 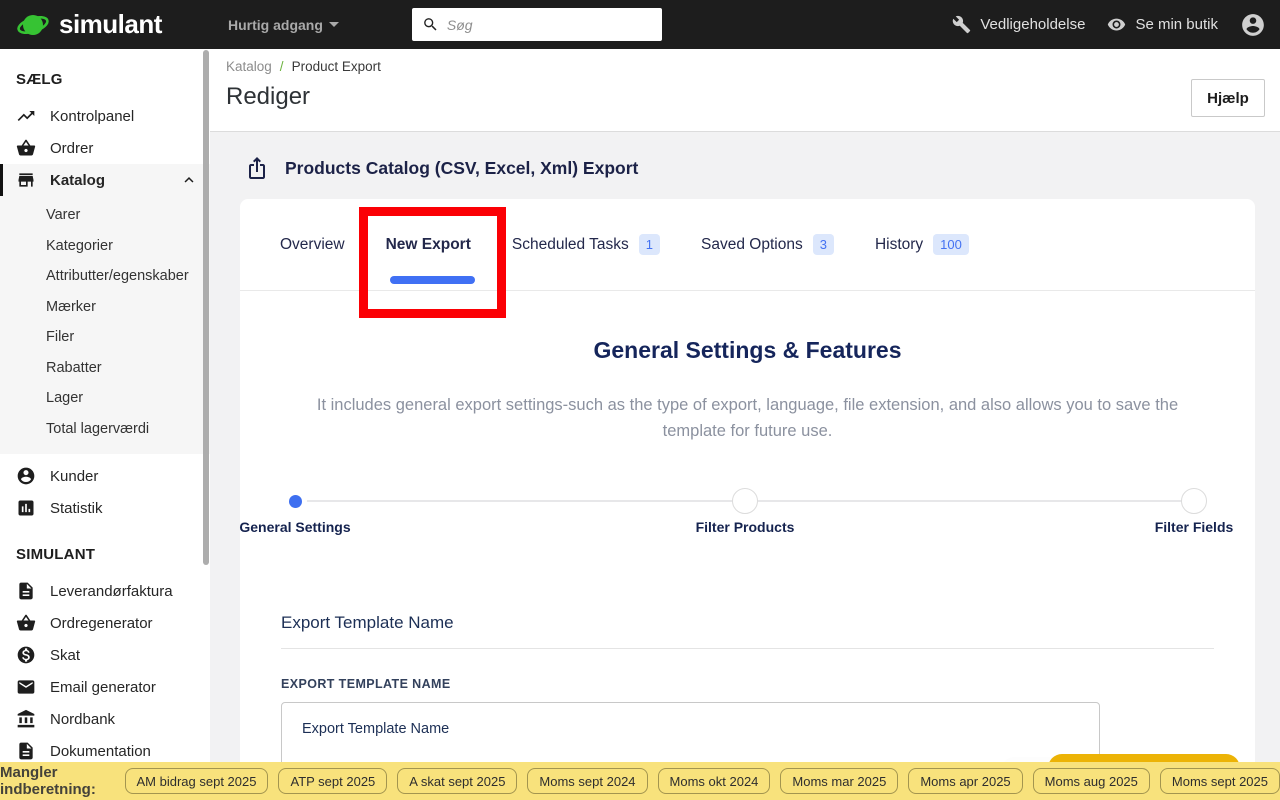 What do you see at coordinates (1219, 781) in the screenshot?
I see `notice-pill-moms-sept-2025: Moms sept 2025` at bounding box center [1219, 781].